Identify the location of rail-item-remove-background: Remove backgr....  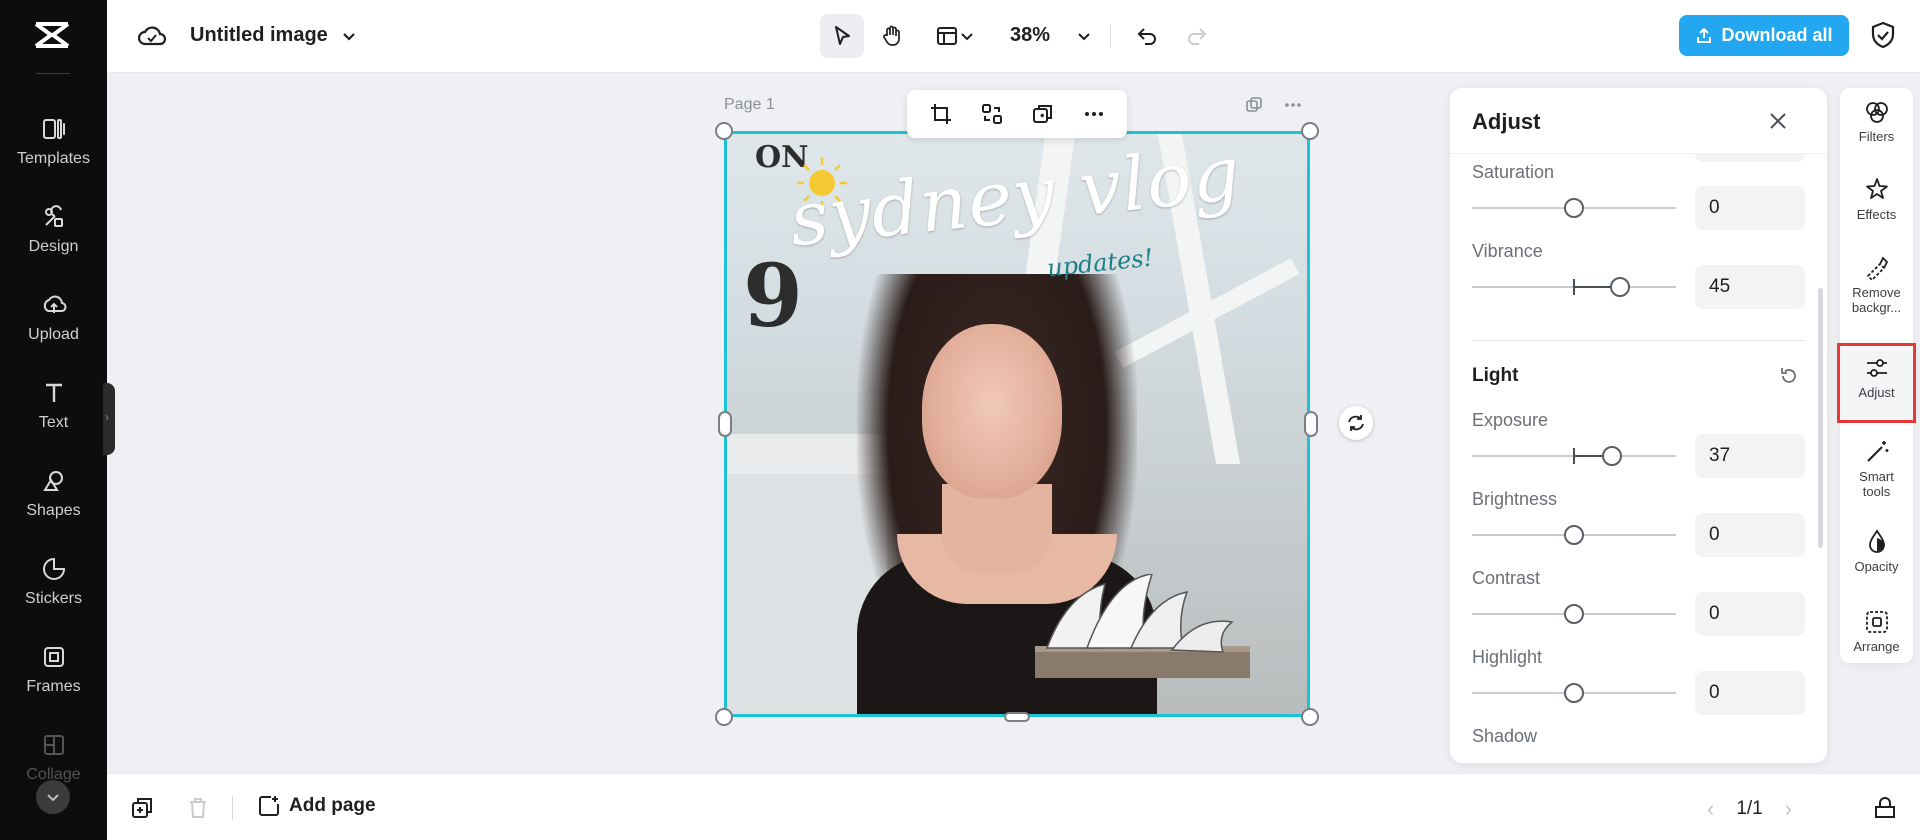
(1876, 293).